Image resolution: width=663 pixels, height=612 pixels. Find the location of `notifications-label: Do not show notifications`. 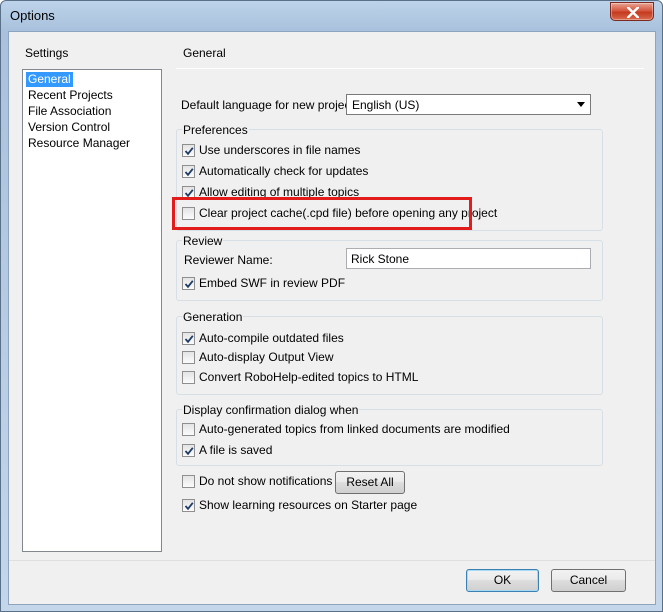

notifications-label: Do not show notifications is located at coordinates (266, 481).